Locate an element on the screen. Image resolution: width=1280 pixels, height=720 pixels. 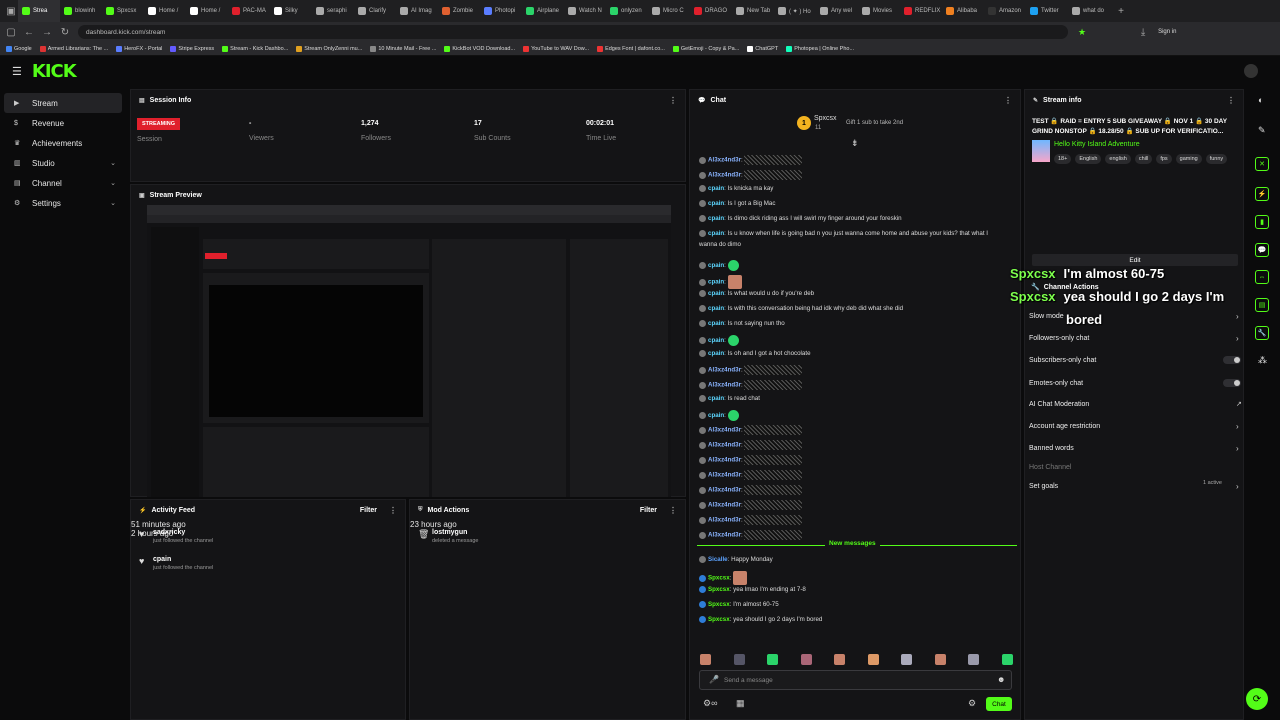
stream-tag: gaming is located at coordinates (1188, 159).